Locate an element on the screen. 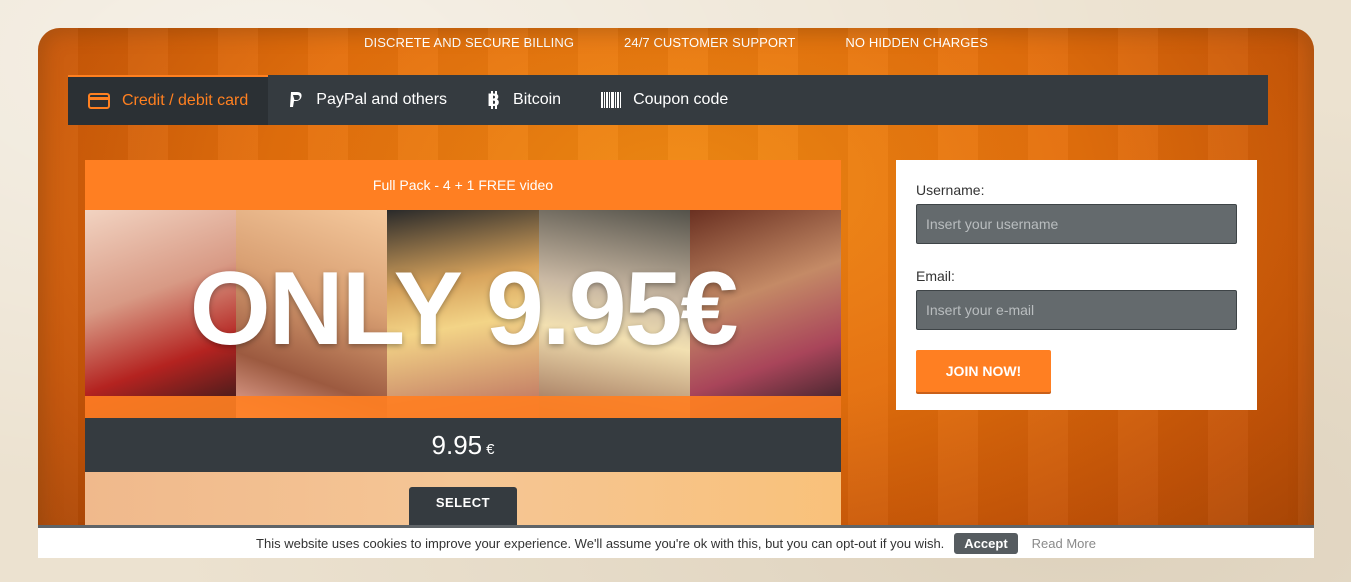 The width and height of the screenshot is (1351, 582). email-label: Email: is located at coordinates (935, 276).